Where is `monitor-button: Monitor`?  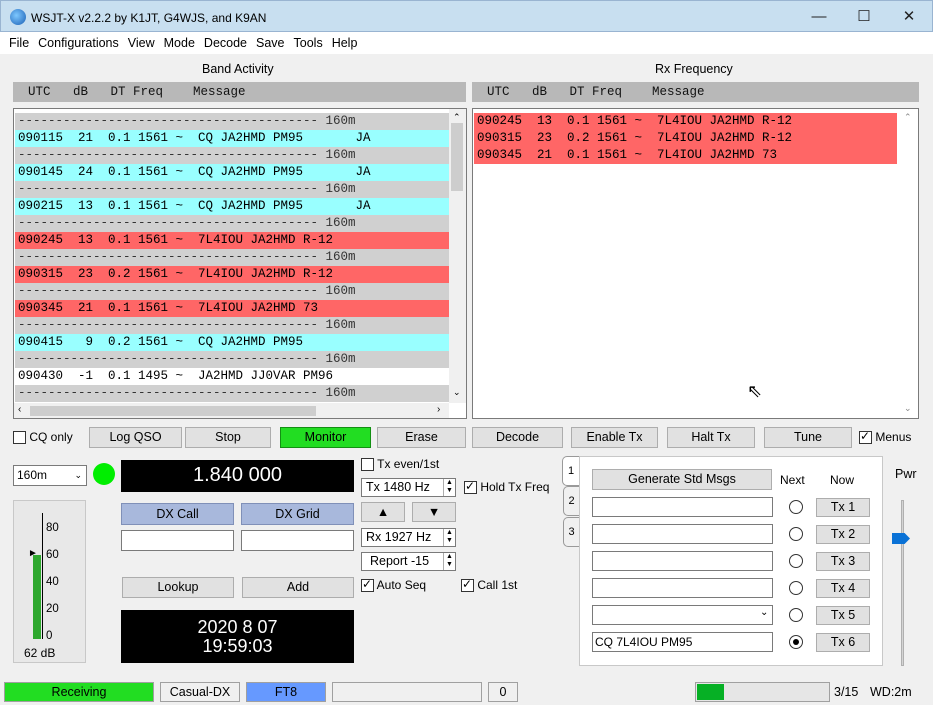 monitor-button: Monitor is located at coordinates (325, 437).